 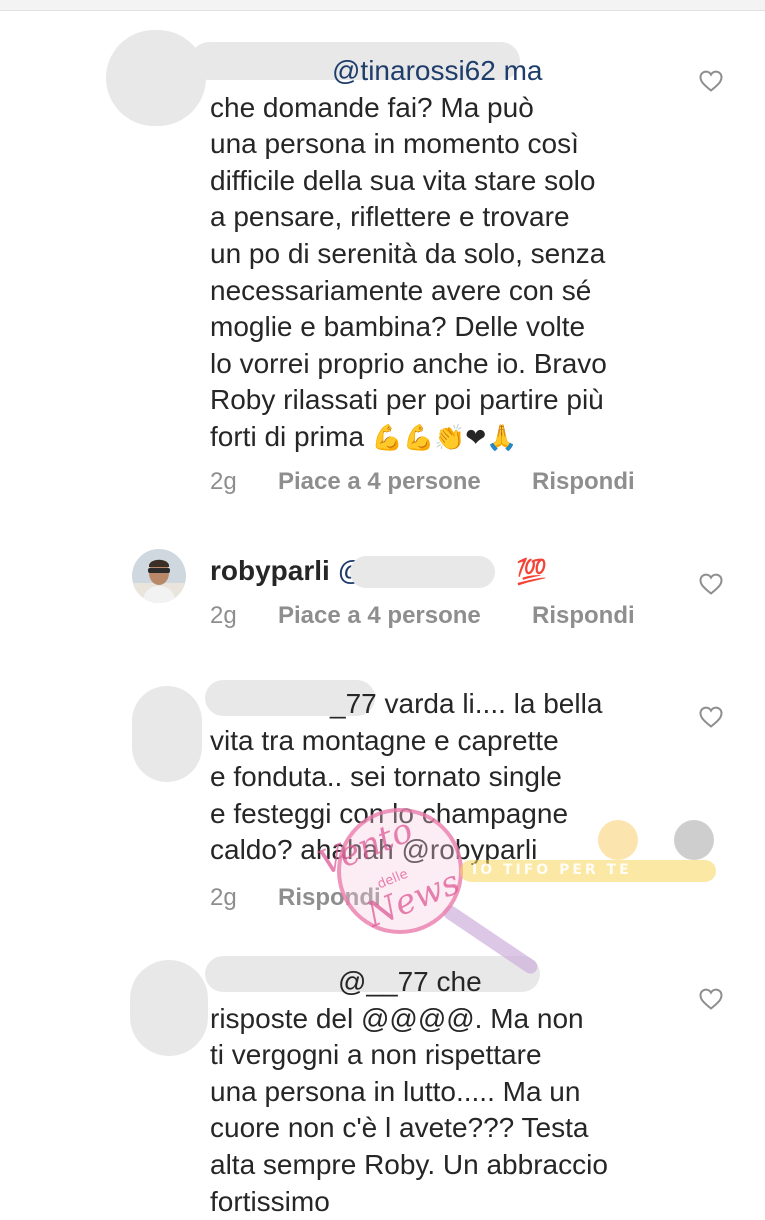 What do you see at coordinates (437, 70) in the screenshot?
I see `mention-link: @tinarossi62 ma` at bounding box center [437, 70].